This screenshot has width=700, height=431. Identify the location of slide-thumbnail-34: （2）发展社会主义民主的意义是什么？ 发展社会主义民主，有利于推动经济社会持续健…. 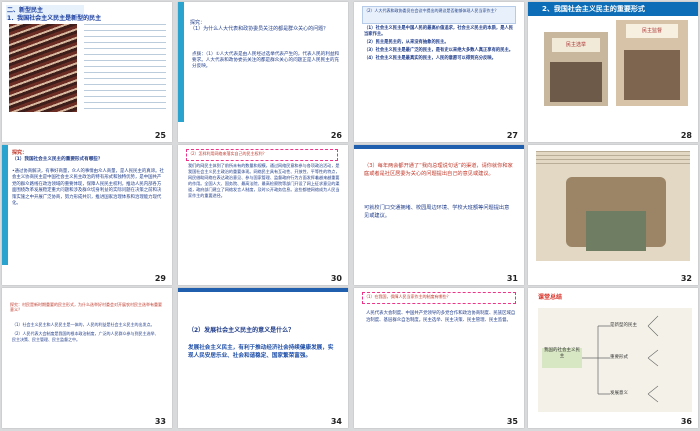
(263, 358).